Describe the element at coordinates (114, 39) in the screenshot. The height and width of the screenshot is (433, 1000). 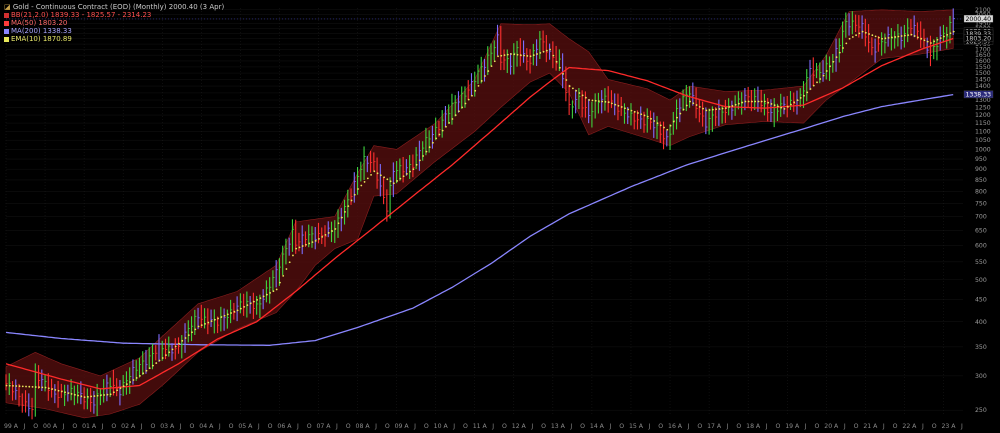
I see `legend-item: EMA(10) 1870.89` at that location.